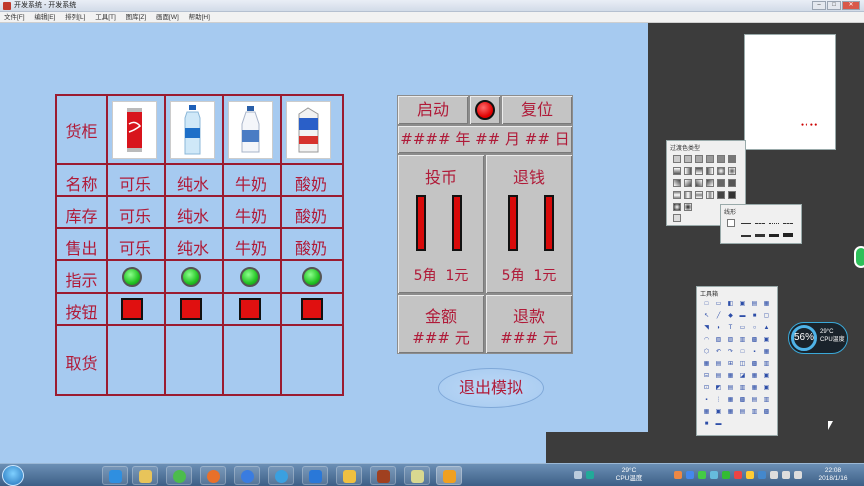 The height and width of the screenshot is (486, 864). I want to click on taskbar-dev-system, so click(449, 475).